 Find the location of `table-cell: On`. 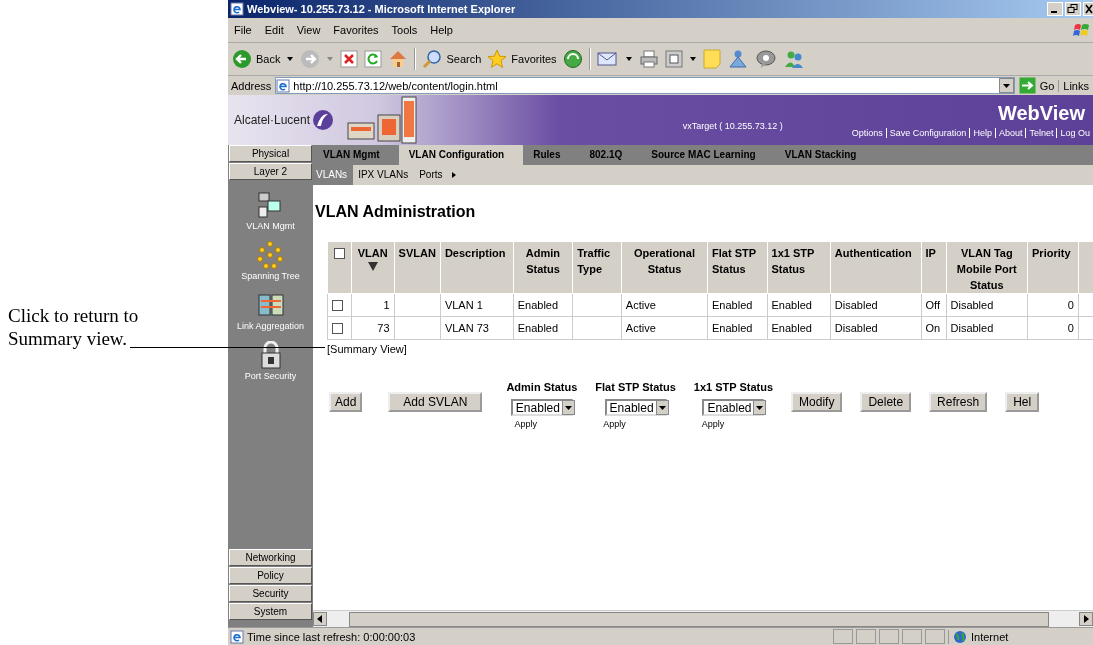

table-cell: On is located at coordinates (933, 328).